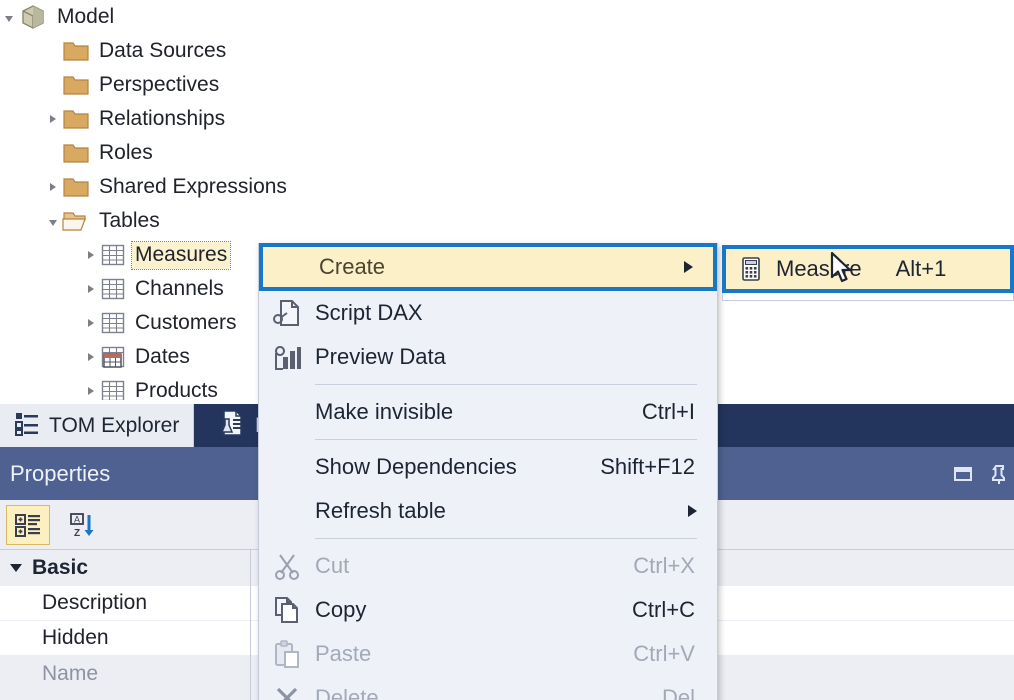 The width and height of the screenshot is (1014, 700). Describe the element at coordinates (186, 322) in the screenshot. I see `tree-node-label: Customers` at that location.